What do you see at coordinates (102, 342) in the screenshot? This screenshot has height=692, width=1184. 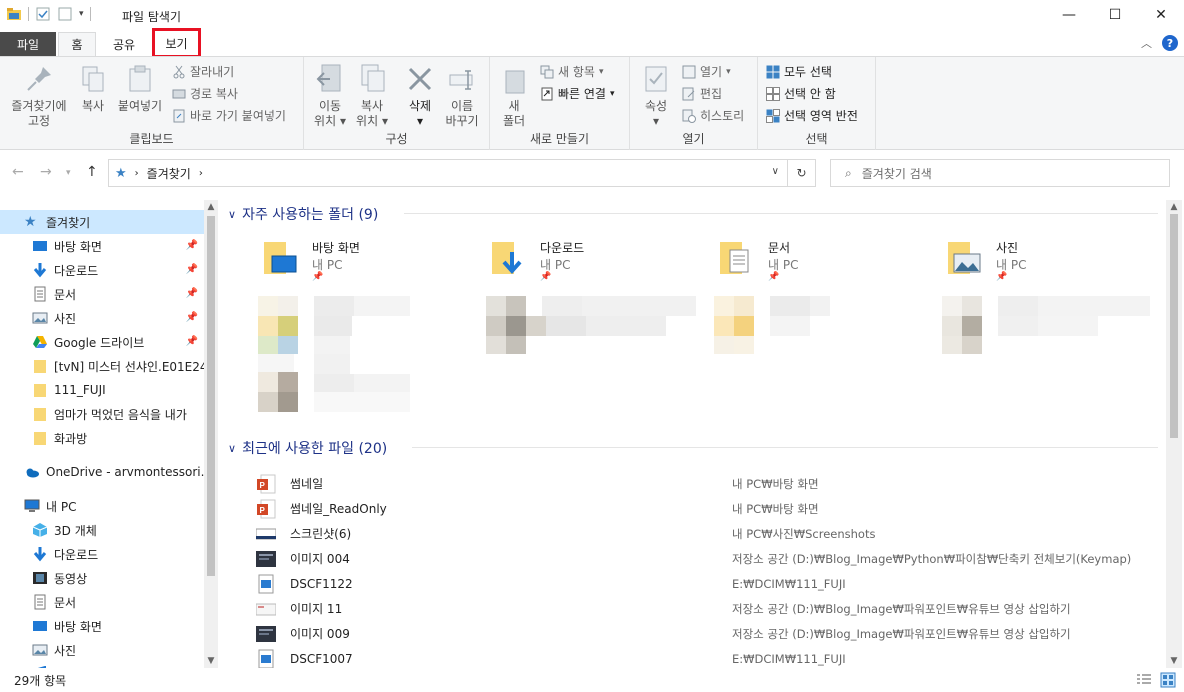 I see `nav-item-google-drive: Google 드라이브 📌` at bounding box center [102, 342].